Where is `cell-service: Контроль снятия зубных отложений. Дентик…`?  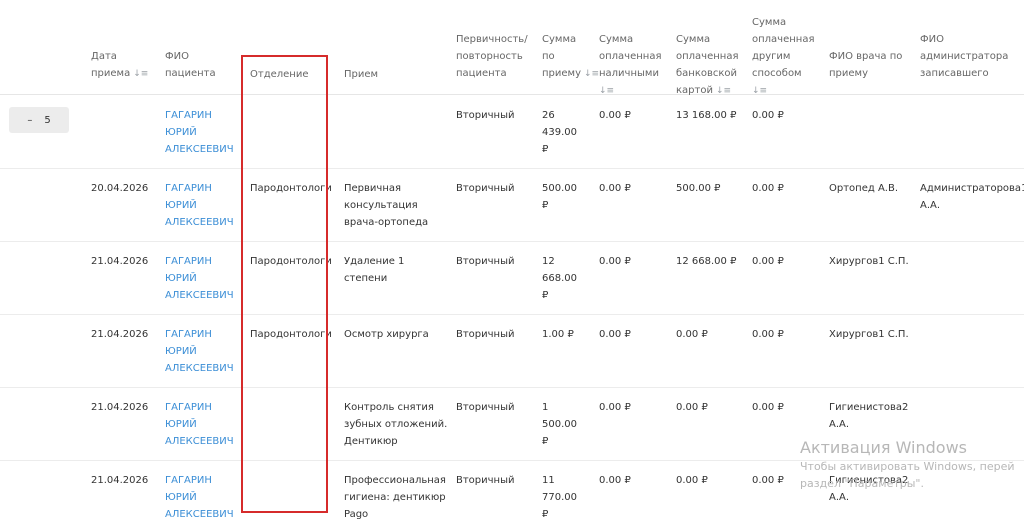
cell-service: Контроль снятия зубных отложений. Дентик… is located at coordinates (396, 424).